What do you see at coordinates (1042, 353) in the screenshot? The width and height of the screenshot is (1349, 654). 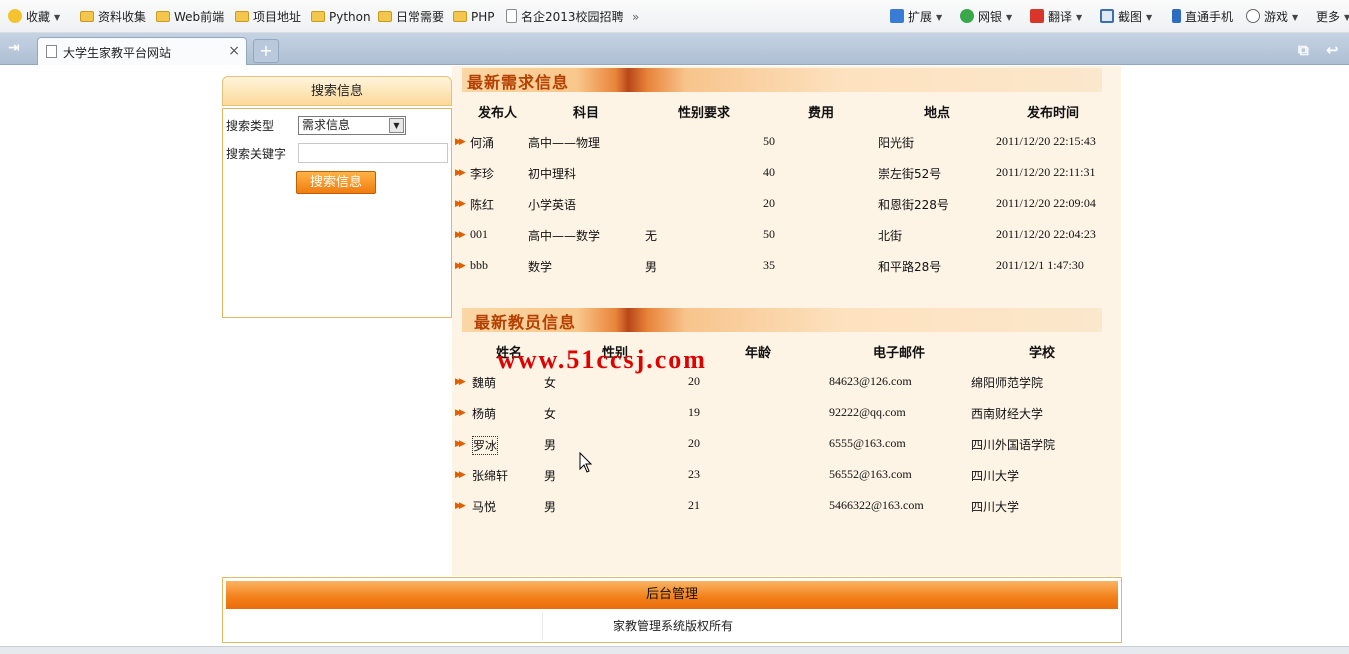 I see `teacher-col-school: 学校` at bounding box center [1042, 353].